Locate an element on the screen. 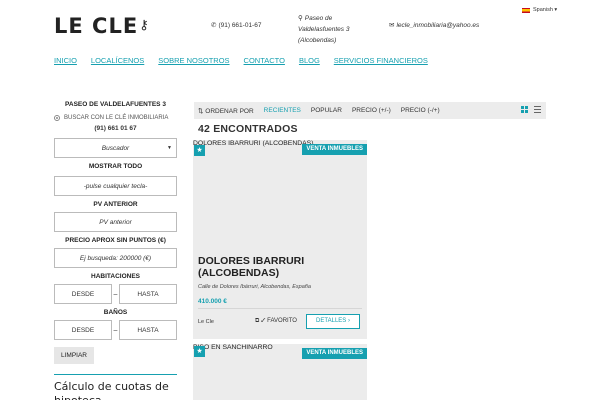  banos-hasta-input: HASTA is located at coordinates (148, 330).